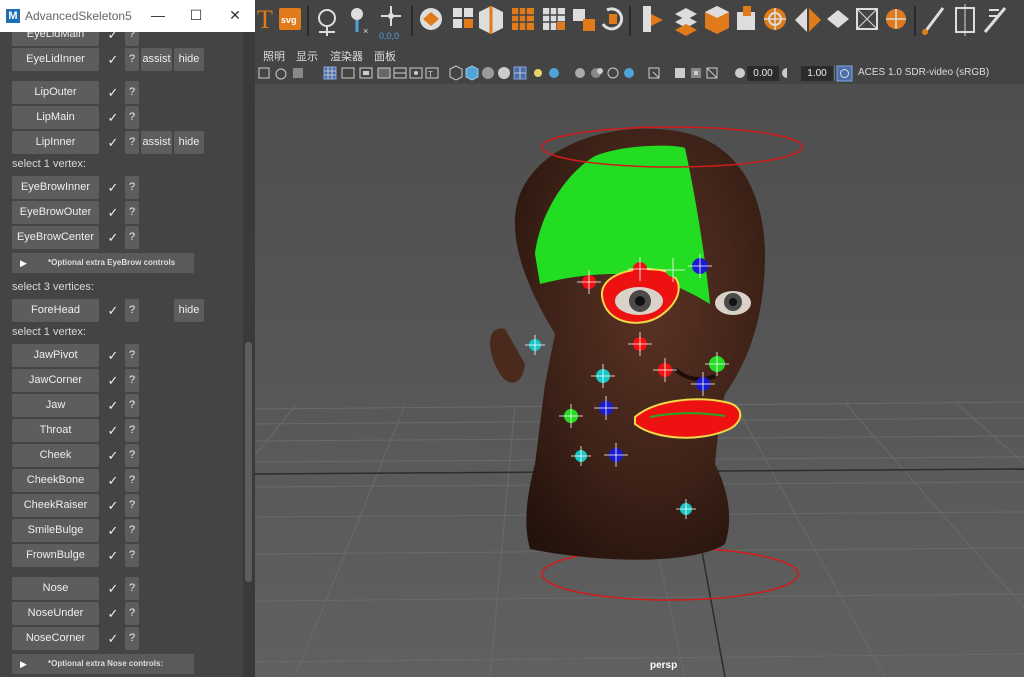 The height and width of the screenshot is (677, 1024). What do you see at coordinates (597, 73) in the screenshot?
I see `motion-blur-icon` at bounding box center [597, 73].